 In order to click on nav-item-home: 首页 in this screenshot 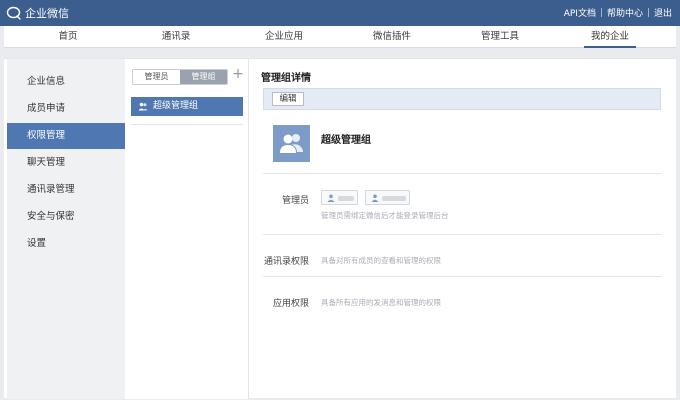, I will do `click(68, 37)`.